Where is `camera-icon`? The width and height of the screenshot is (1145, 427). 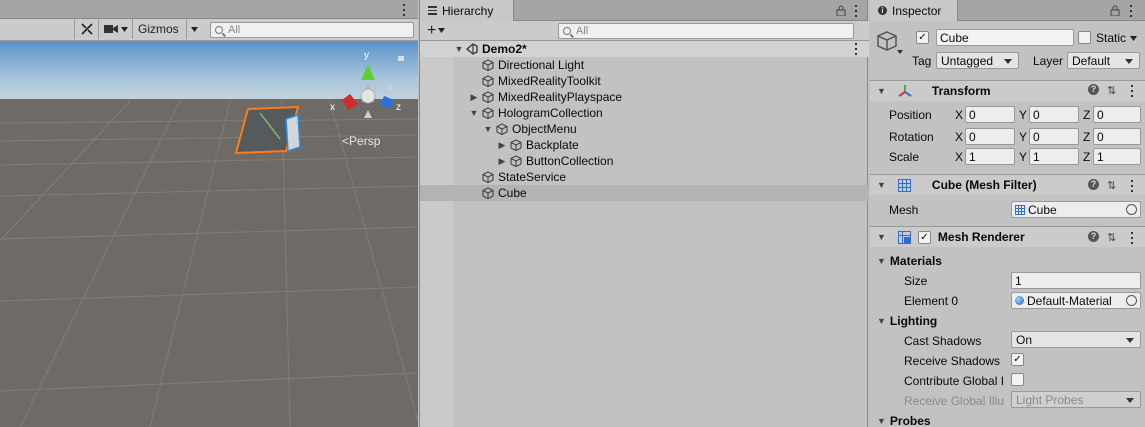
camera-icon is located at coordinates (110, 29).